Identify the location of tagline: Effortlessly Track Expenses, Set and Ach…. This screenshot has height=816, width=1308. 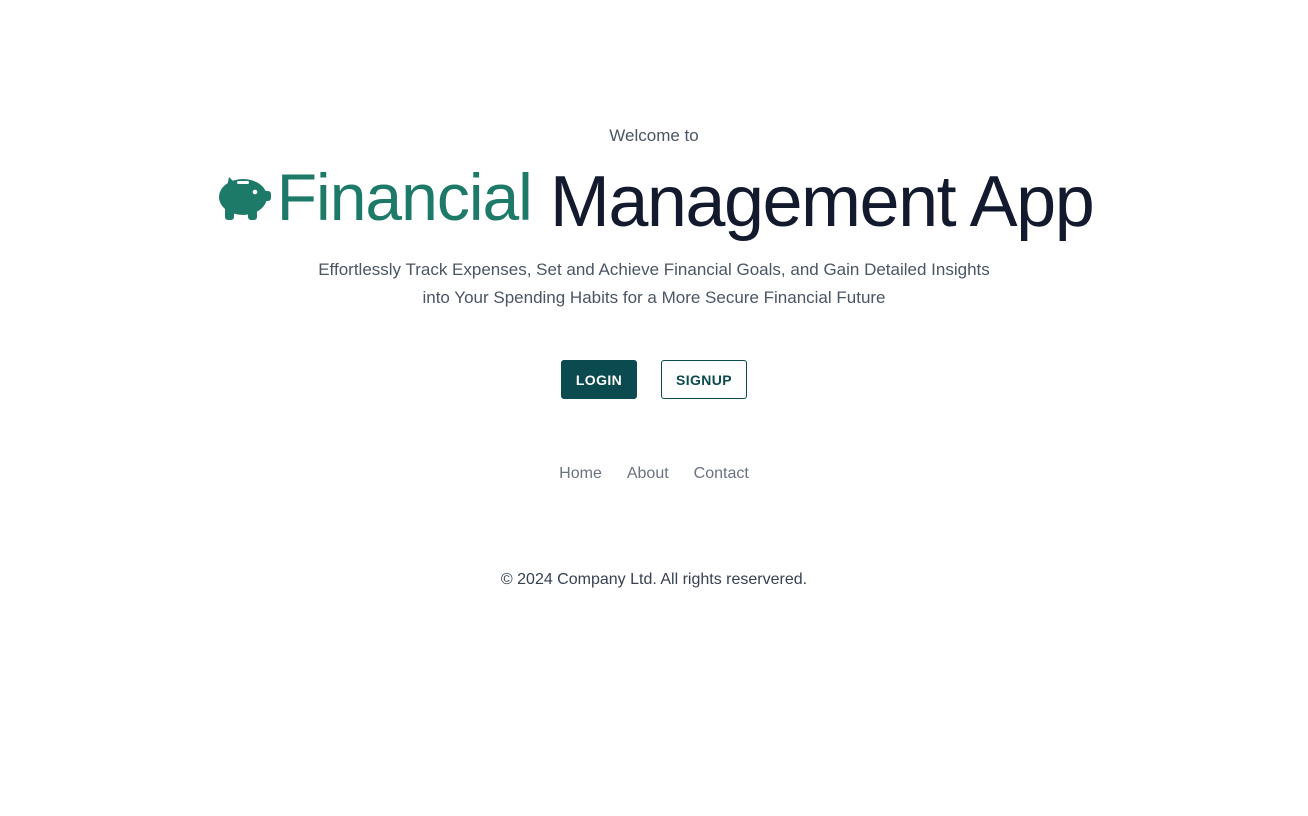
(654, 284).